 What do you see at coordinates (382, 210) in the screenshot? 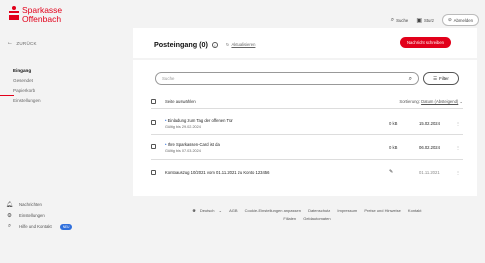
I see `footer-link-preise: Preise und Hinweise` at bounding box center [382, 210].